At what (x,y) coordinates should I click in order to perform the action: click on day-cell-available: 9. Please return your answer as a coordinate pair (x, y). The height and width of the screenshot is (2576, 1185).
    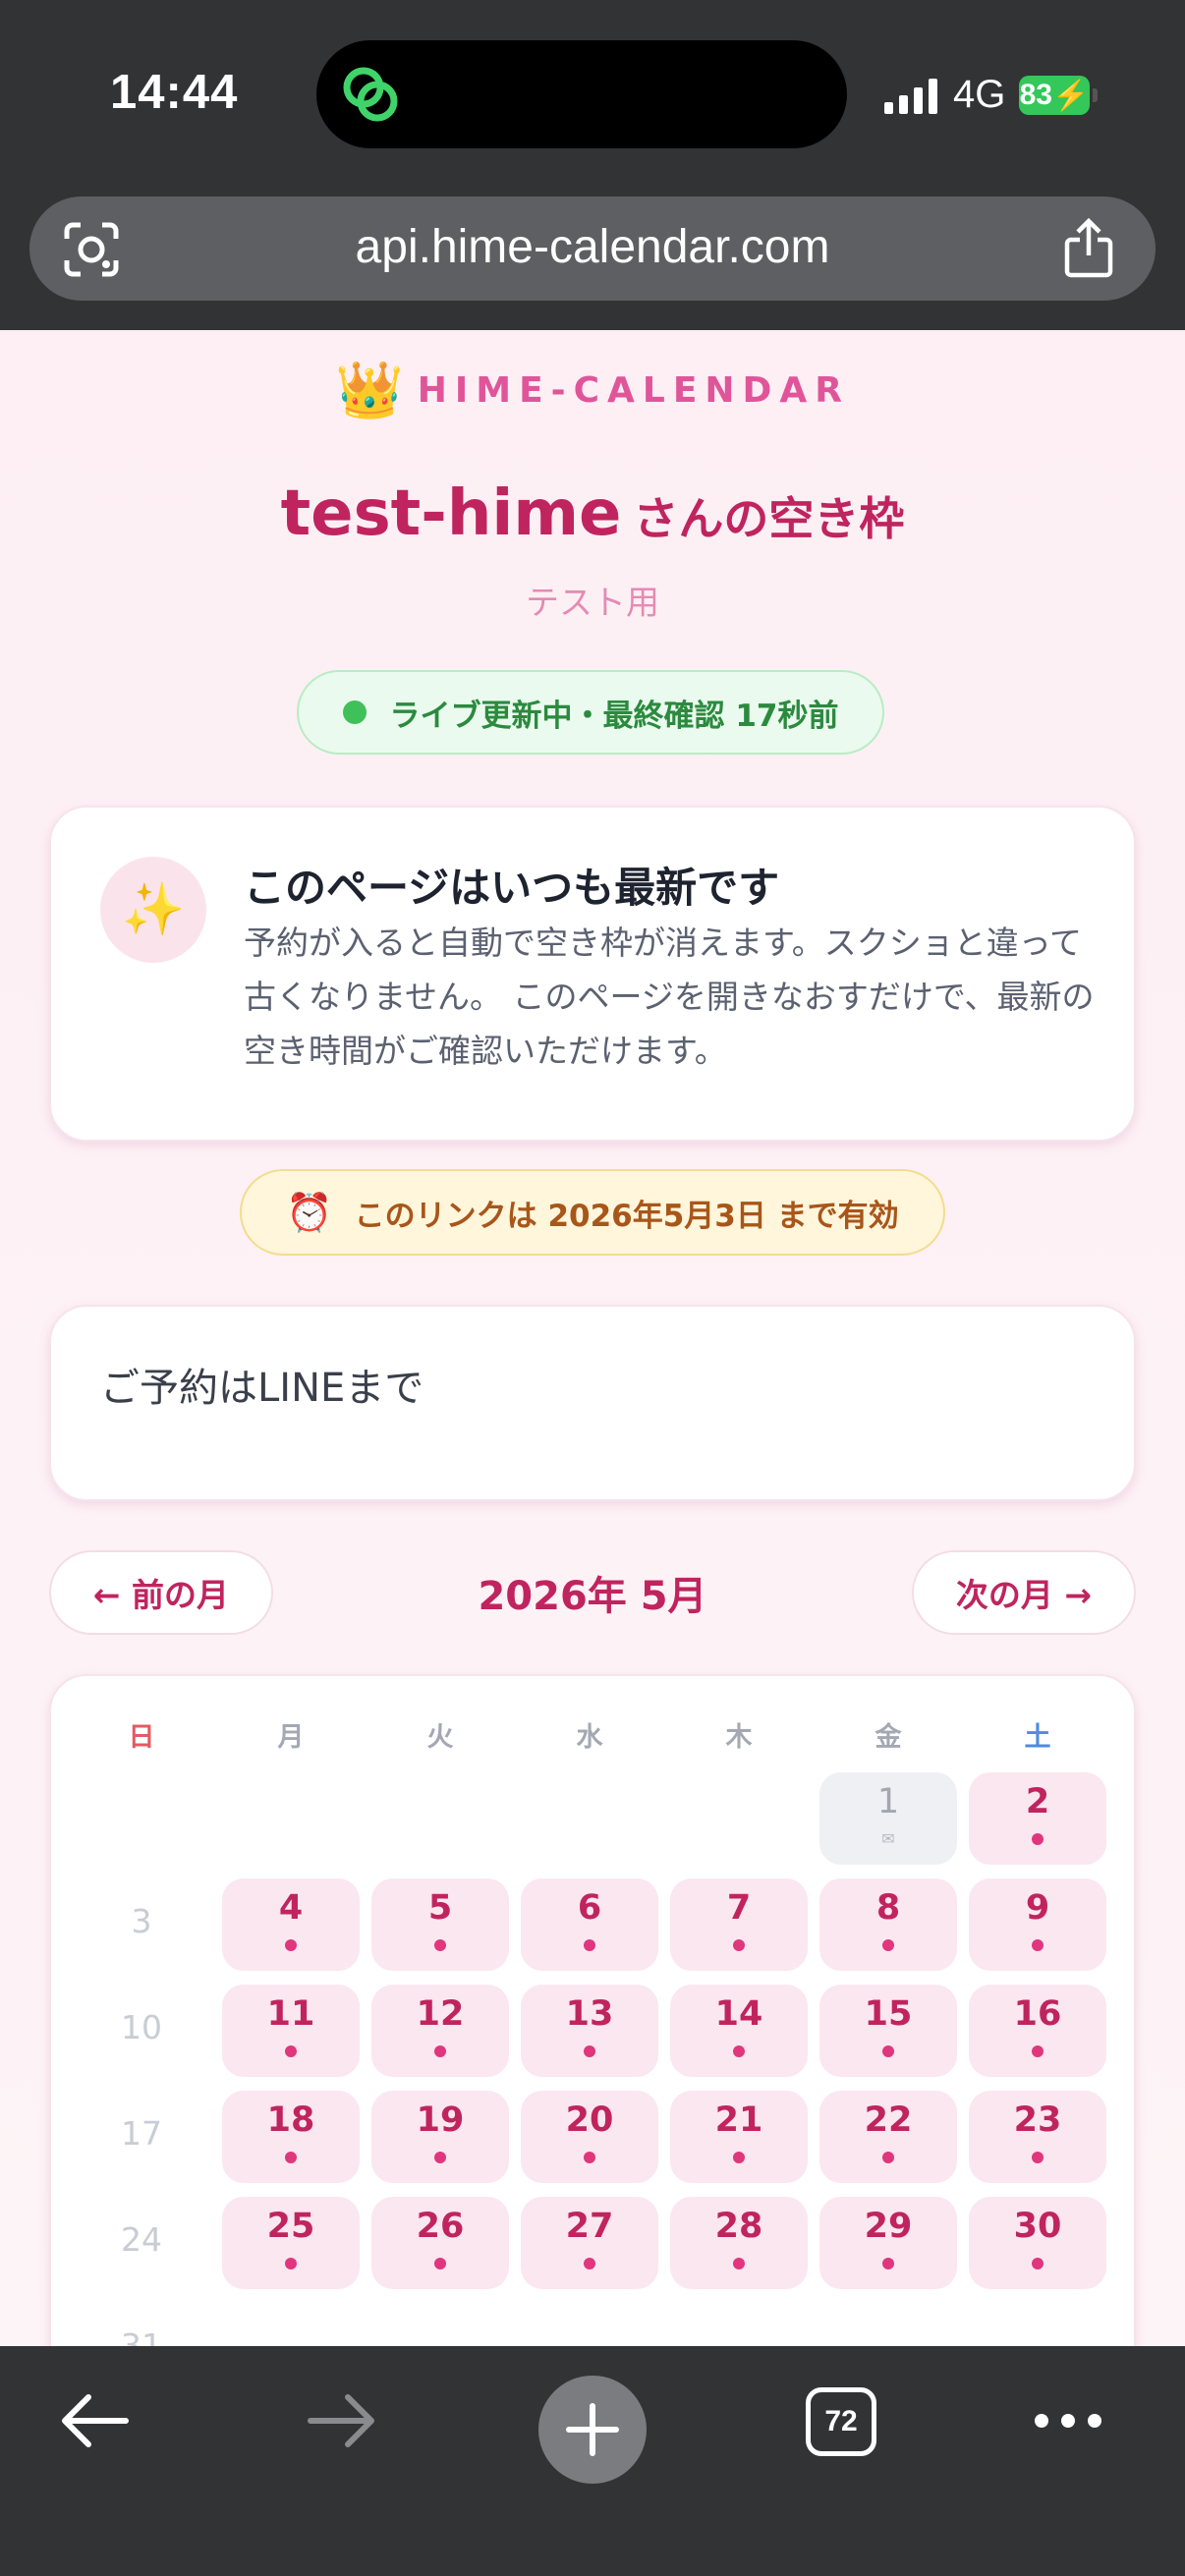
    Looking at the image, I should click on (1038, 1924).